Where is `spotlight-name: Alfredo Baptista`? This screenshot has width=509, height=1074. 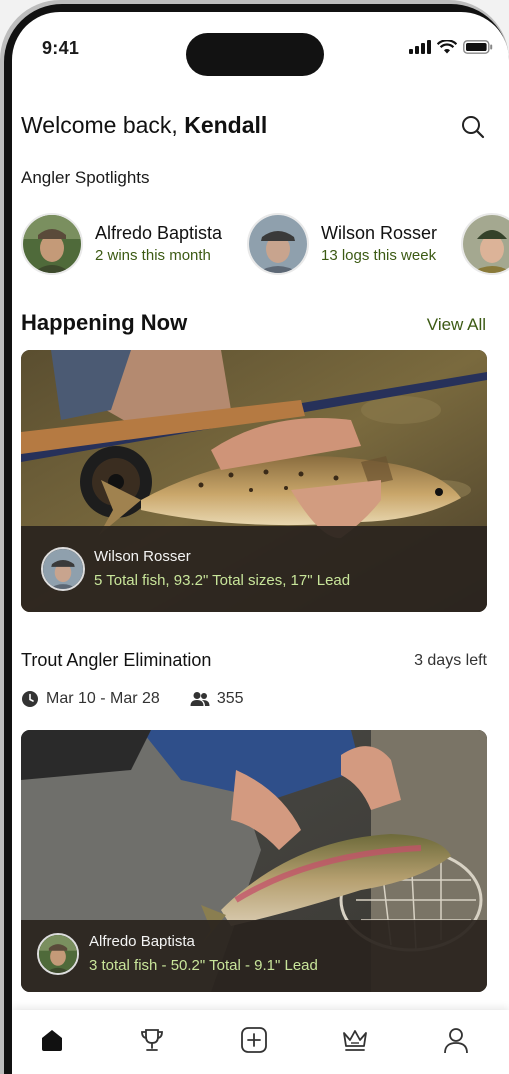 spotlight-name: Alfredo Baptista is located at coordinates (159, 233).